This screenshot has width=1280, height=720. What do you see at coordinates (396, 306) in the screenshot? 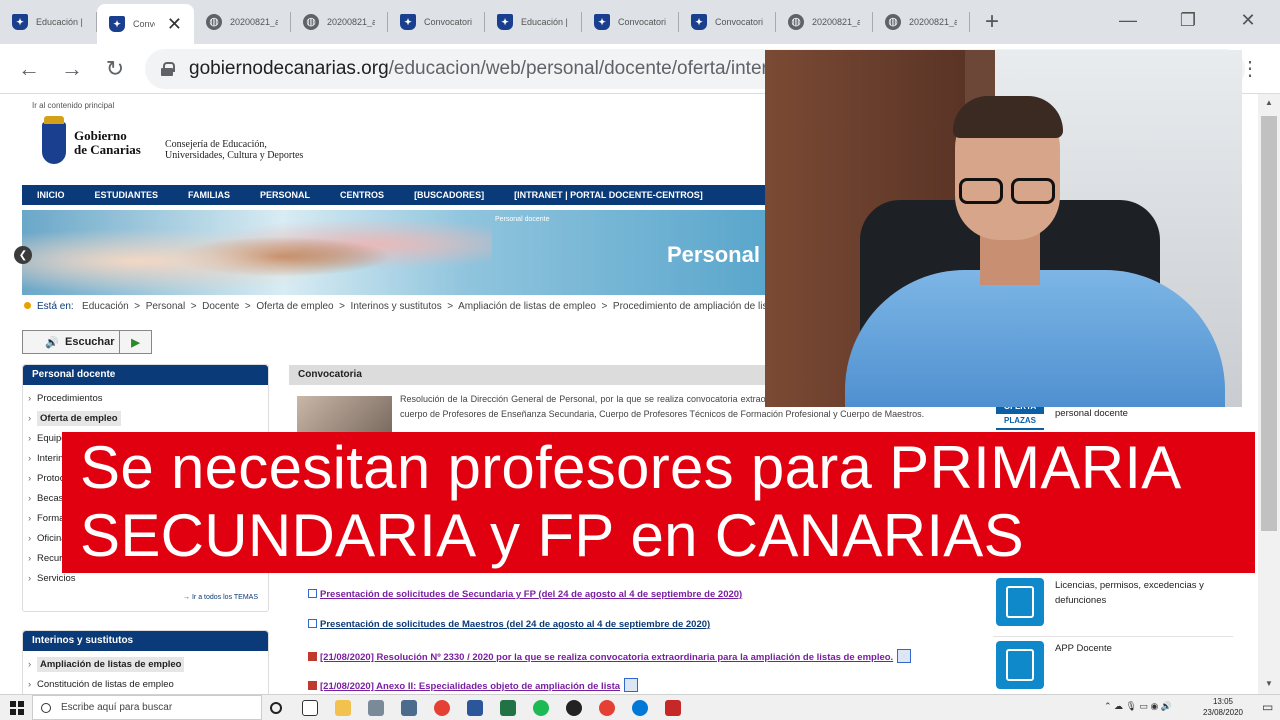
I see `breadcrumb-item: Interinos y sustitutos` at bounding box center [396, 306].